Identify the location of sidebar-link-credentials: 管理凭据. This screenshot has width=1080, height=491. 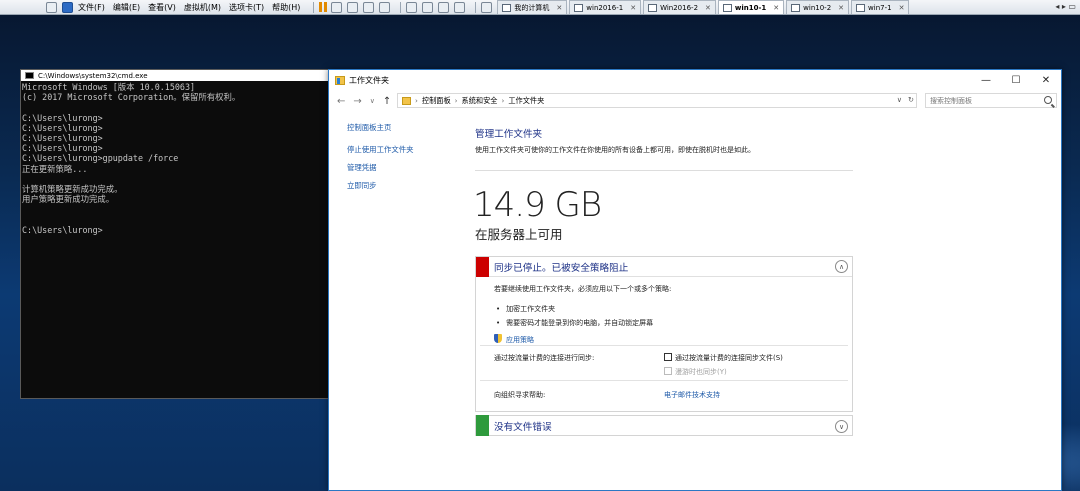
(380, 167).